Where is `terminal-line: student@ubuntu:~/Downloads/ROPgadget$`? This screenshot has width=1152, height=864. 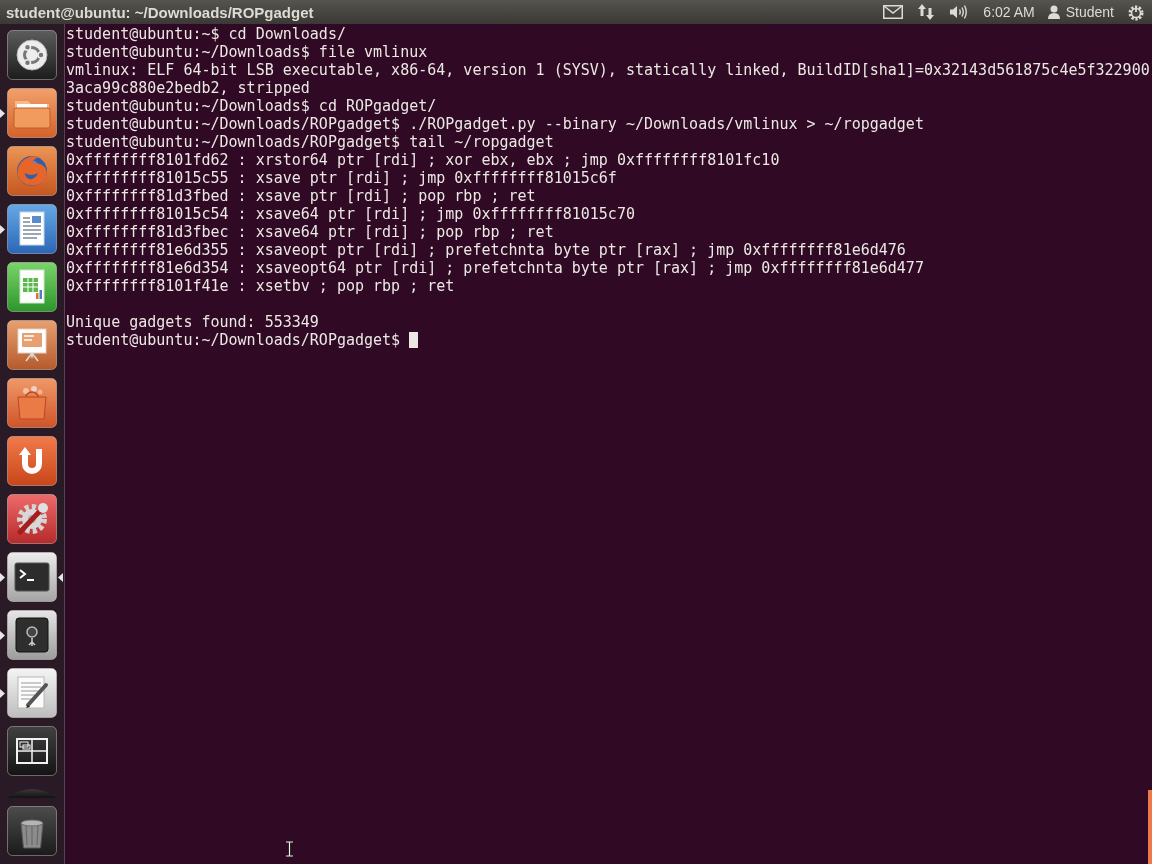
terminal-line: student@ubuntu:~/Downloads/ROPgadget$ is located at coordinates (233, 340).